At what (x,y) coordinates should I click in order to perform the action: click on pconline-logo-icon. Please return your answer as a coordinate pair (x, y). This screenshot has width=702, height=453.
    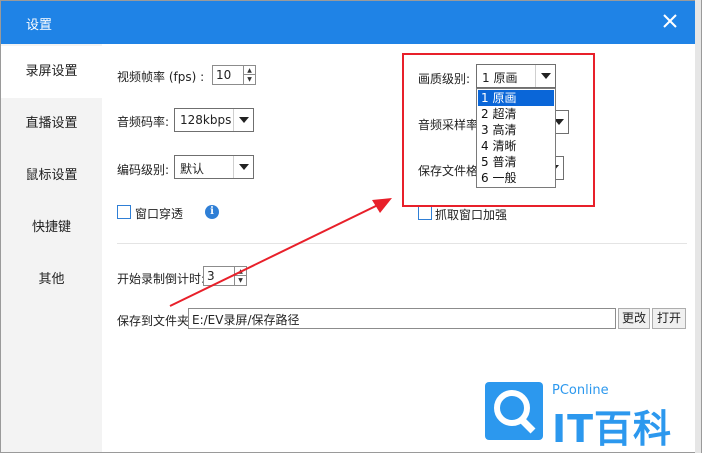
    Looking at the image, I should click on (514, 411).